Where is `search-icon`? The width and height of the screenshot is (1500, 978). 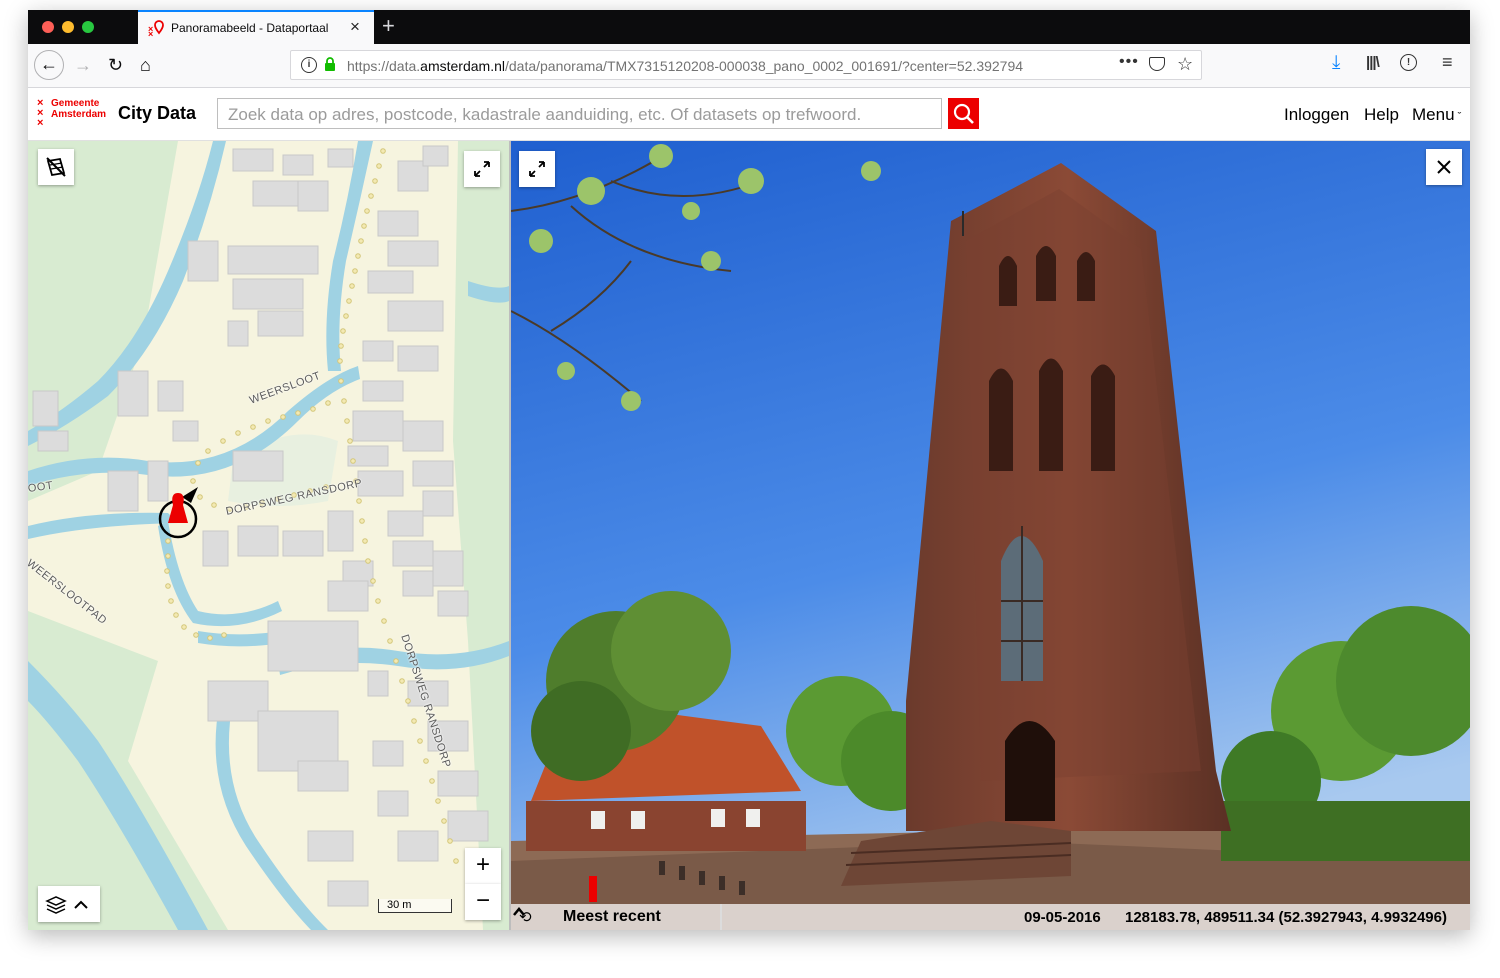 search-icon is located at coordinates (963, 113).